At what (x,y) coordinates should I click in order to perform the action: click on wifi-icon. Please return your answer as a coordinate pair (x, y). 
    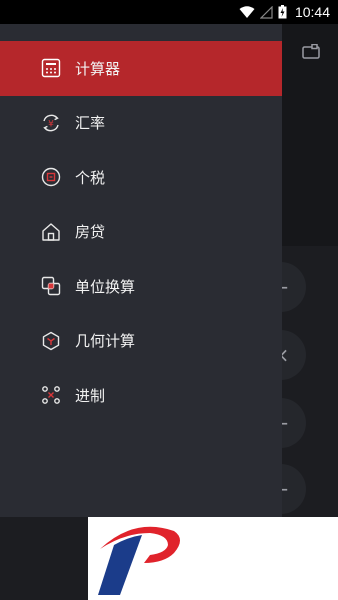
    Looking at the image, I should click on (247, 12).